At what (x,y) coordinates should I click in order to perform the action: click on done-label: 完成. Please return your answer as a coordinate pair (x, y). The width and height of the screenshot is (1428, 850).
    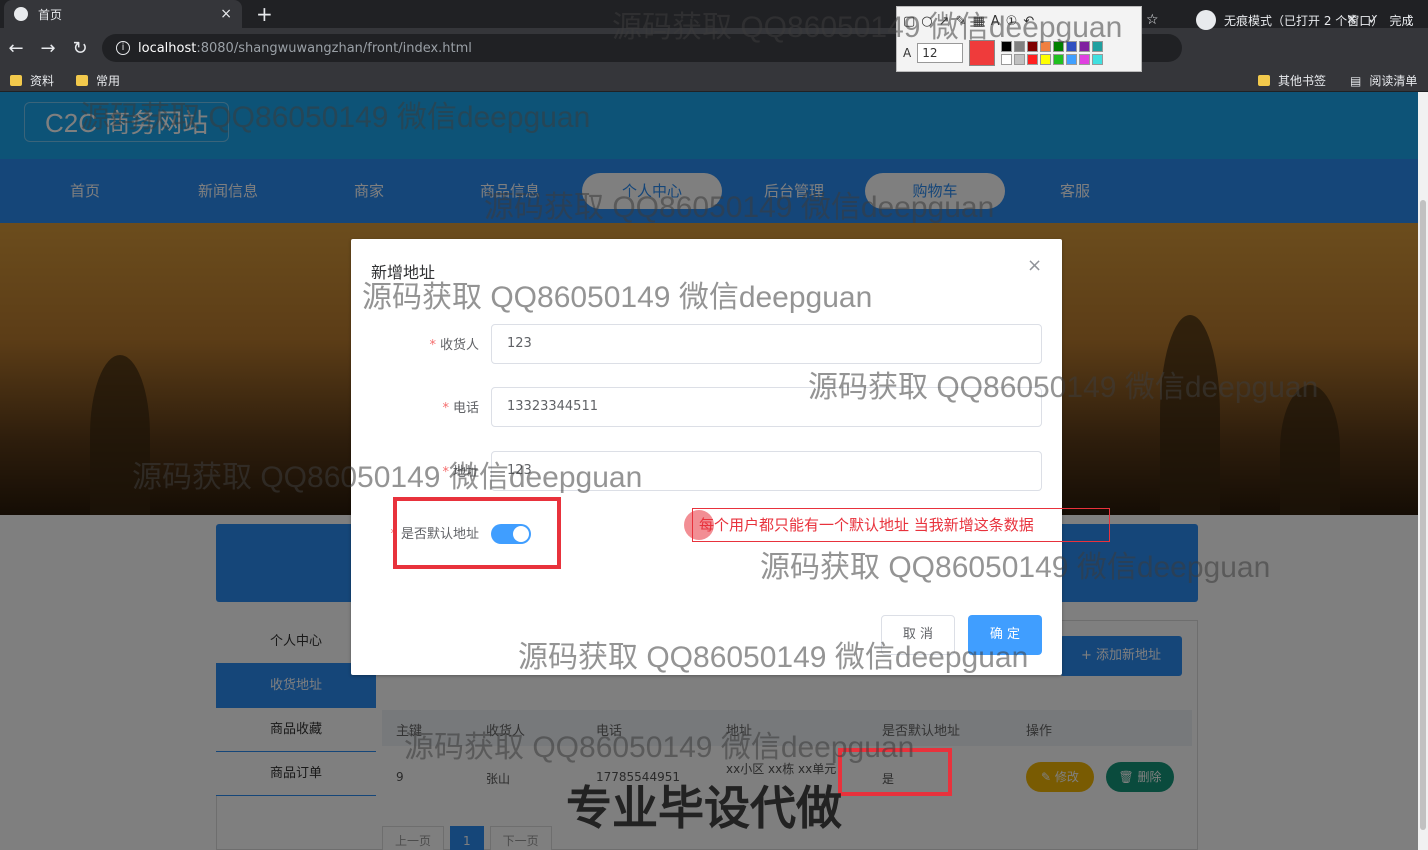
    Looking at the image, I should click on (1401, 20).